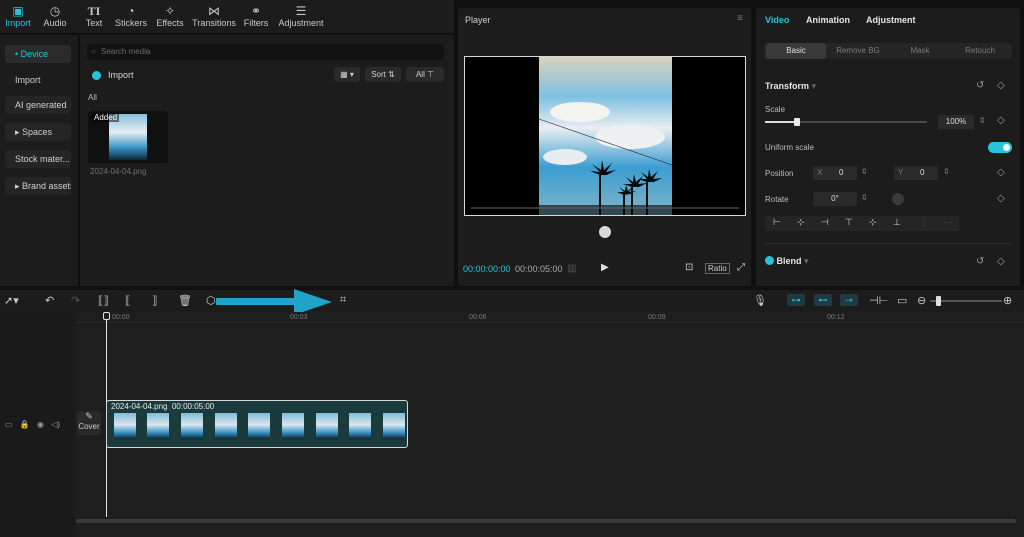 Image resolution: width=1024 pixels, height=537 pixels. Describe the element at coordinates (689, 267) in the screenshot. I see `fit-icon: ⊡` at that location.